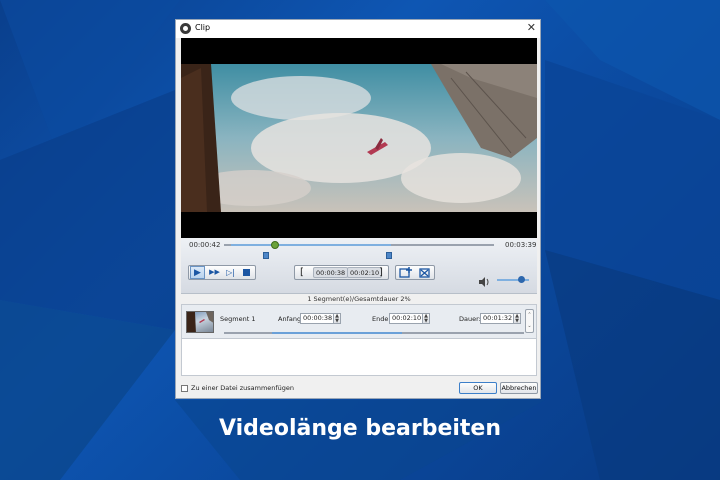 The width and height of the screenshot is (720, 480). I want to click on title-bar: Clip ✕, so click(358, 29).